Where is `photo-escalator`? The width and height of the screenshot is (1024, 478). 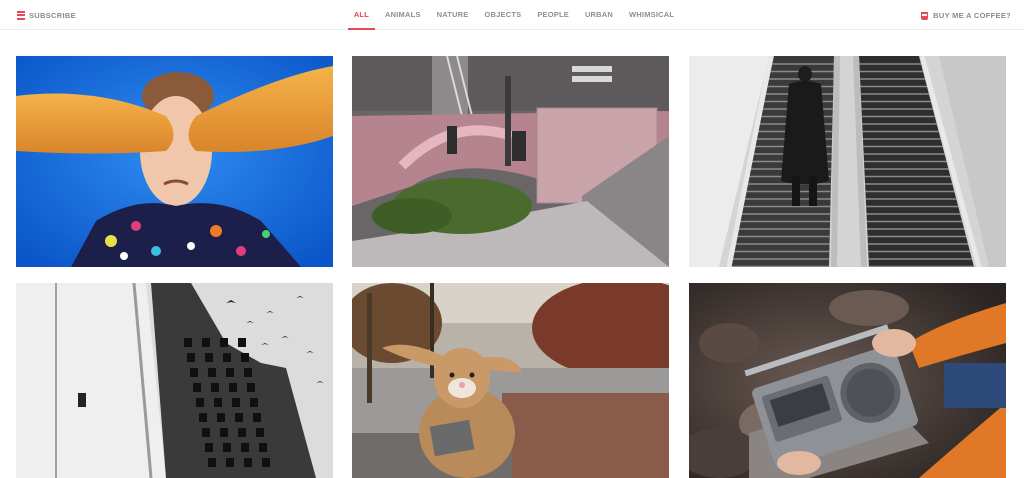
photo-escalator is located at coordinates (847, 161).